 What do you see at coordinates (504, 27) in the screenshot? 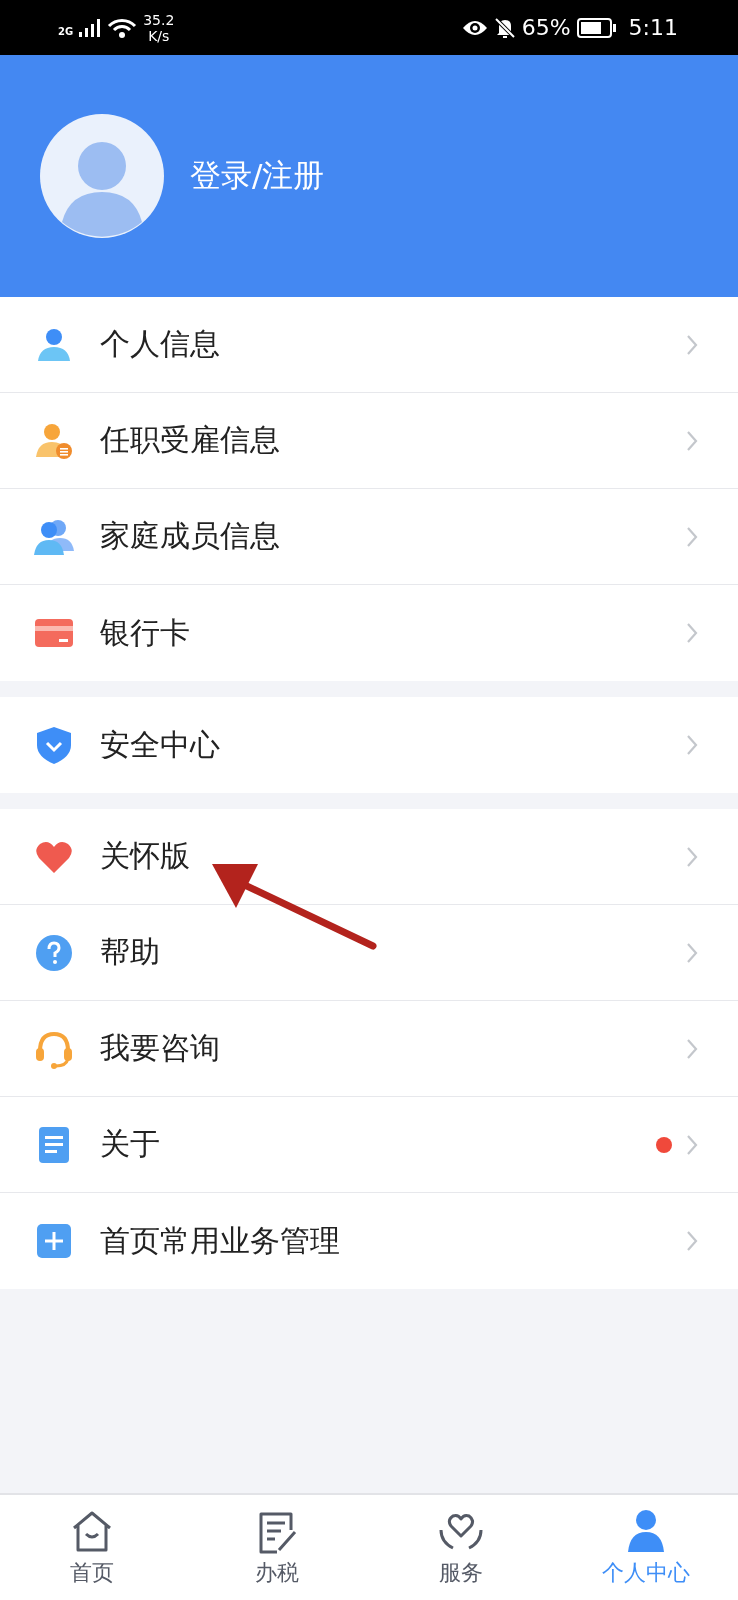
I see `muted-bell-icon` at bounding box center [504, 27].